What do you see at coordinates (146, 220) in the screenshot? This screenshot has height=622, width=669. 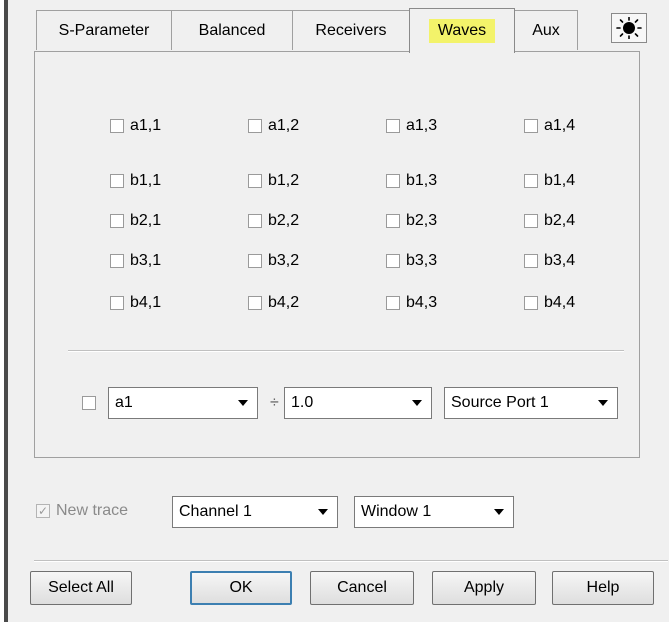 I see `checkbox-label: b2,1` at bounding box center [146, 220].